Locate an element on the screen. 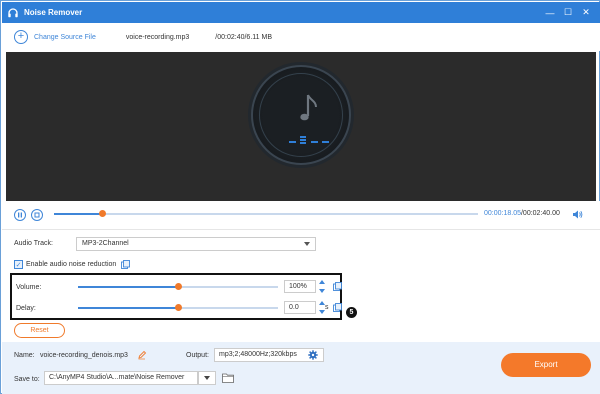  reset-button: Reset is located at coordinates (39, 330).